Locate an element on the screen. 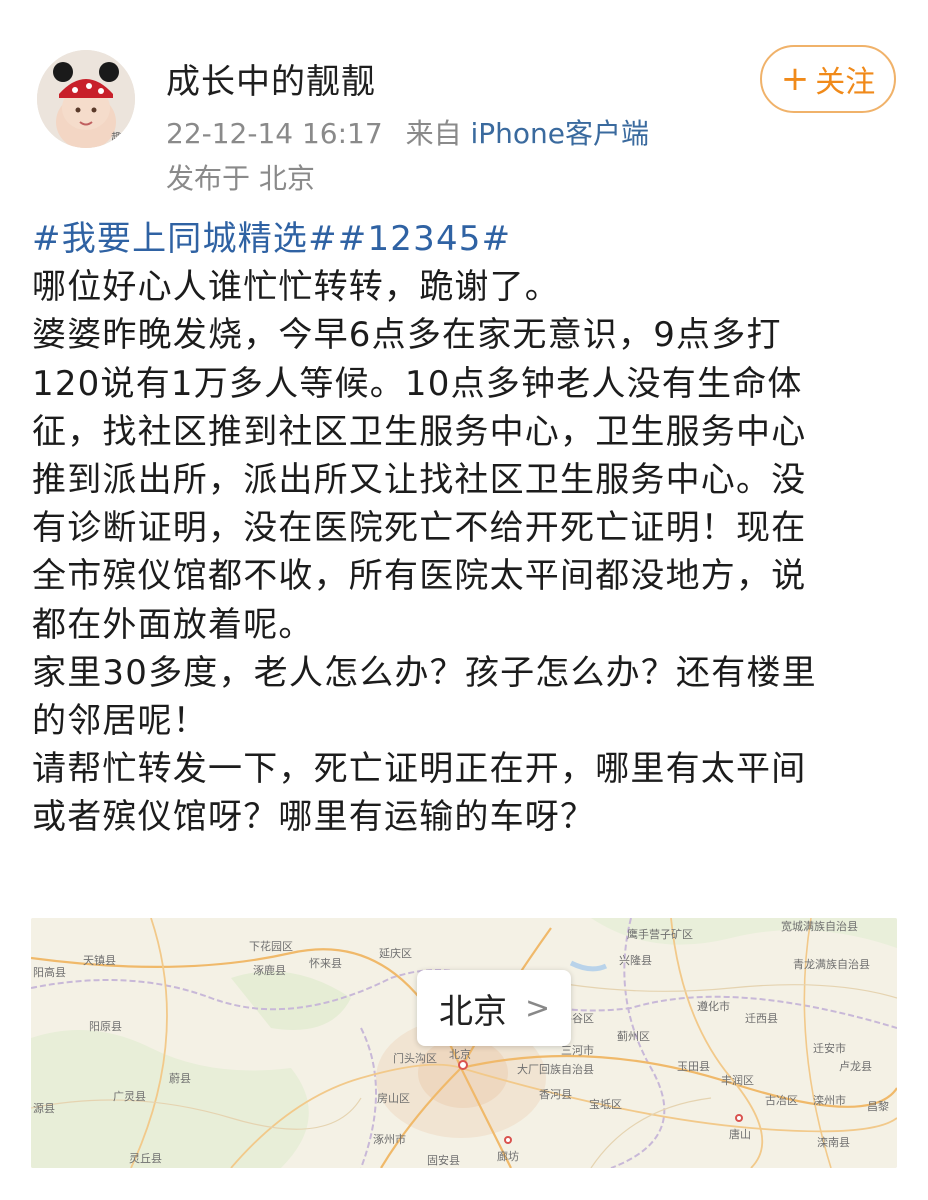  post-line: 全市殡仪馆都不收，所有医院太平间都没地方，说 is located at coordinates (419, 576).